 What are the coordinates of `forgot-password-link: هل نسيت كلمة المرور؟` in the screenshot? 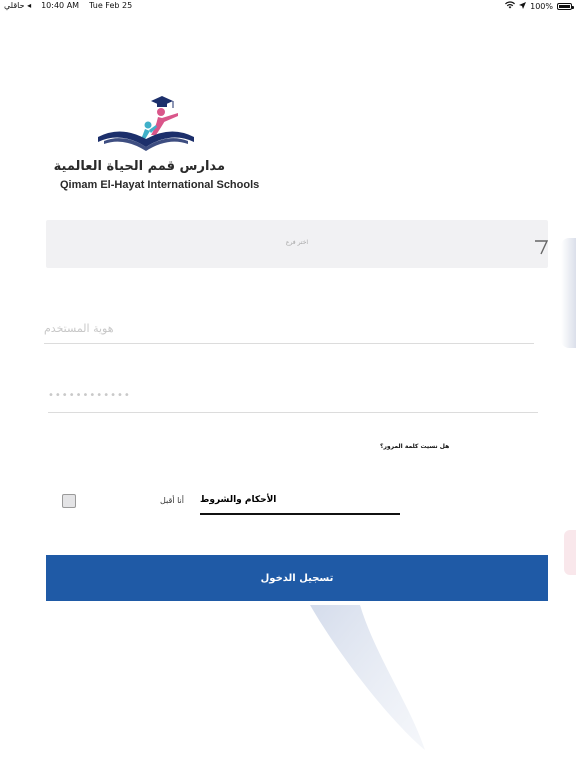 It's located at (414, 446).